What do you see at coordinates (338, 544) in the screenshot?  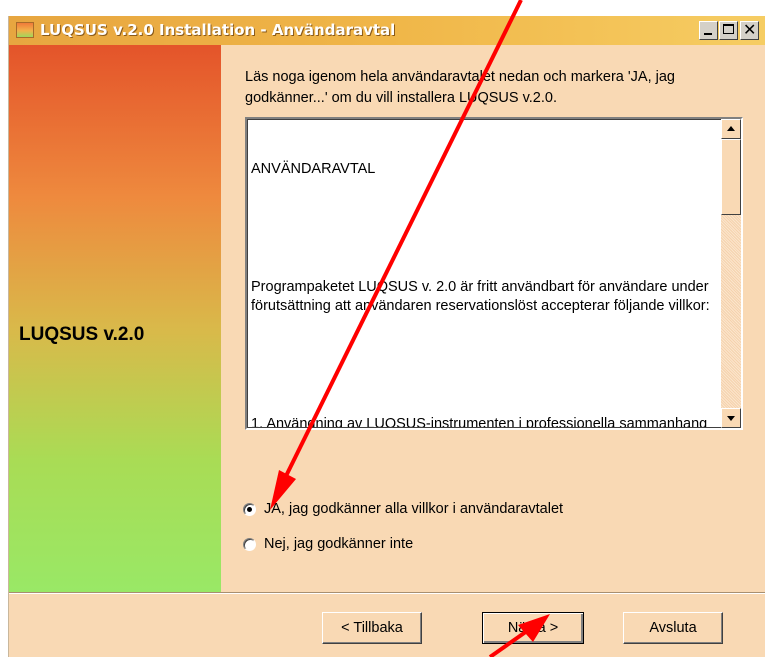 I see `decline-label: Nej, jag godkänner inte` at bounding box center [338, 544].